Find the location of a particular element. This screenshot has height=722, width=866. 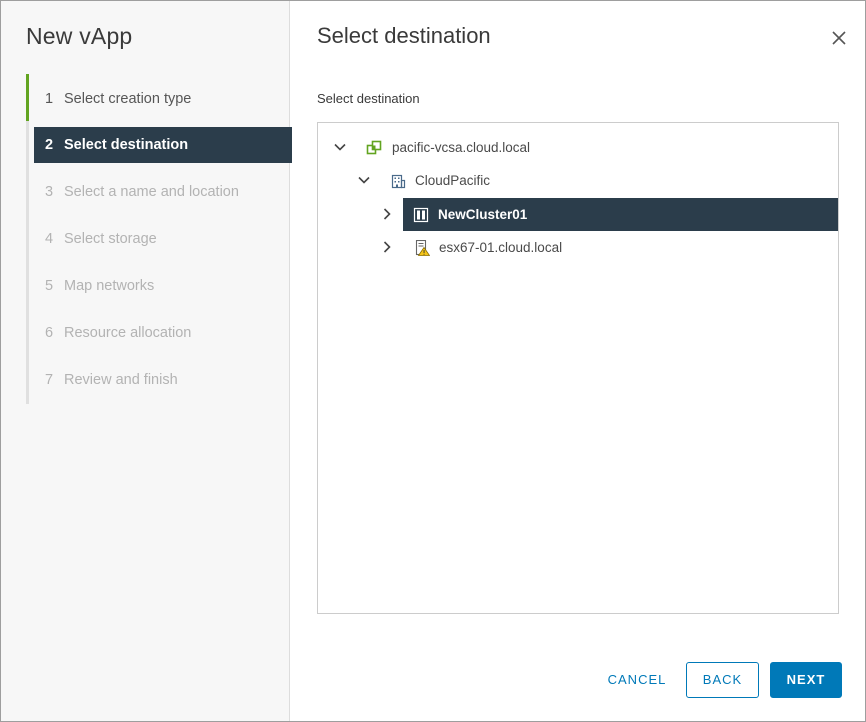

step-number: 3 is located at coordinates (49, 192).